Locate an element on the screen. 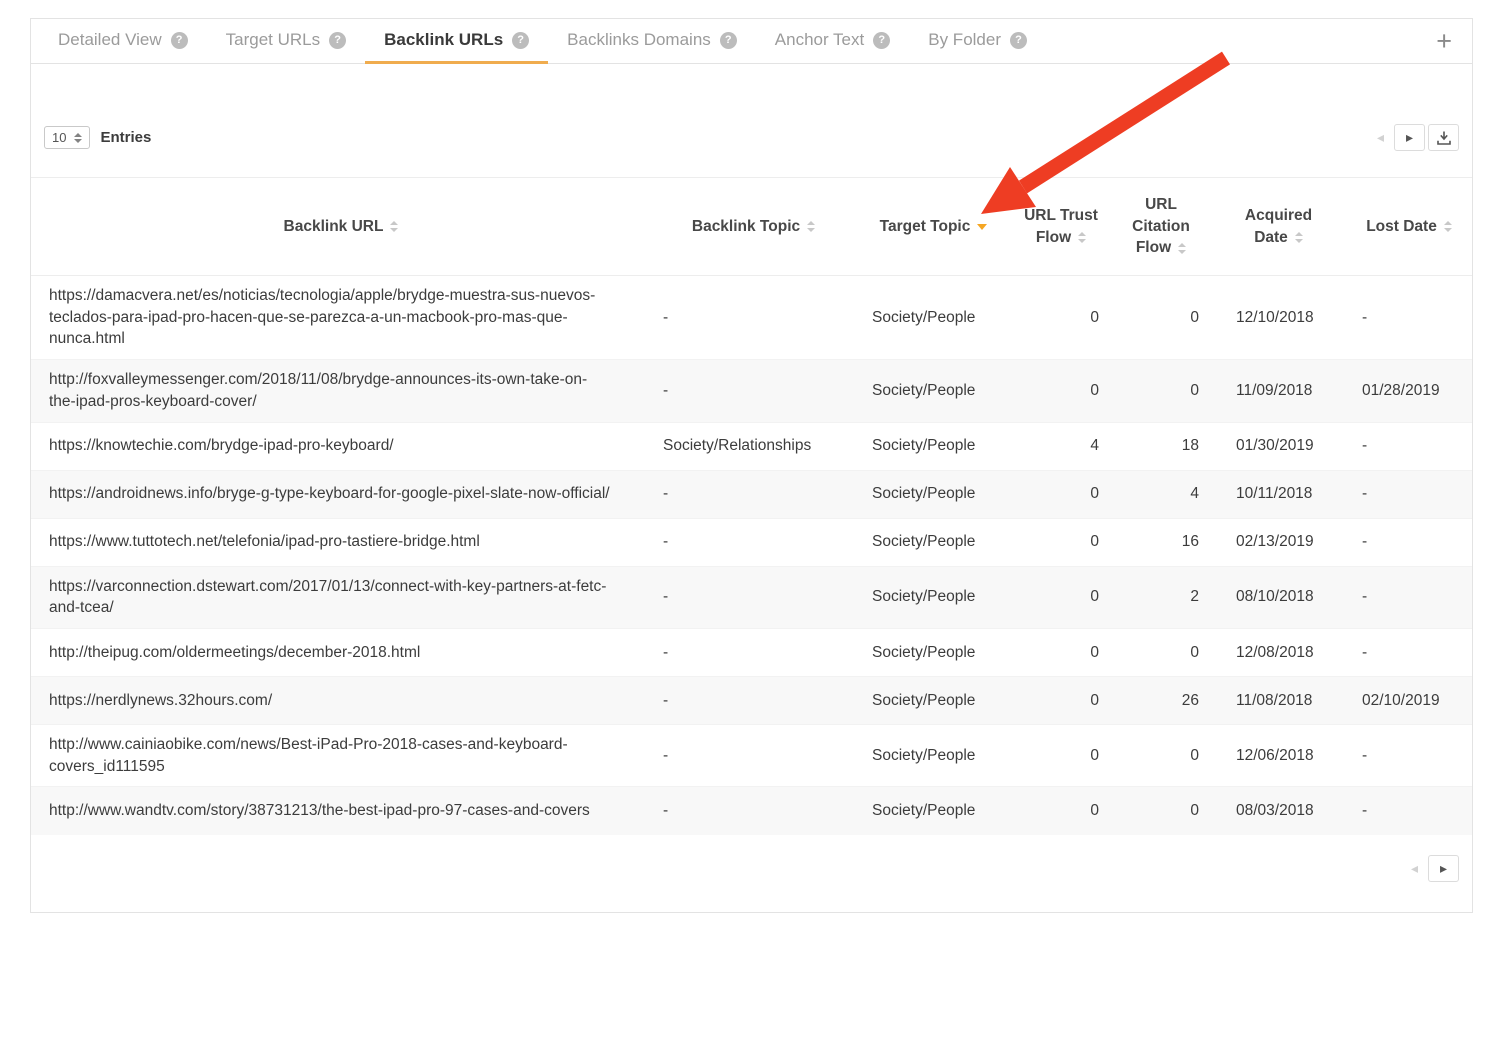  column-label: Backlink URL is located at coordinates (333, 226).